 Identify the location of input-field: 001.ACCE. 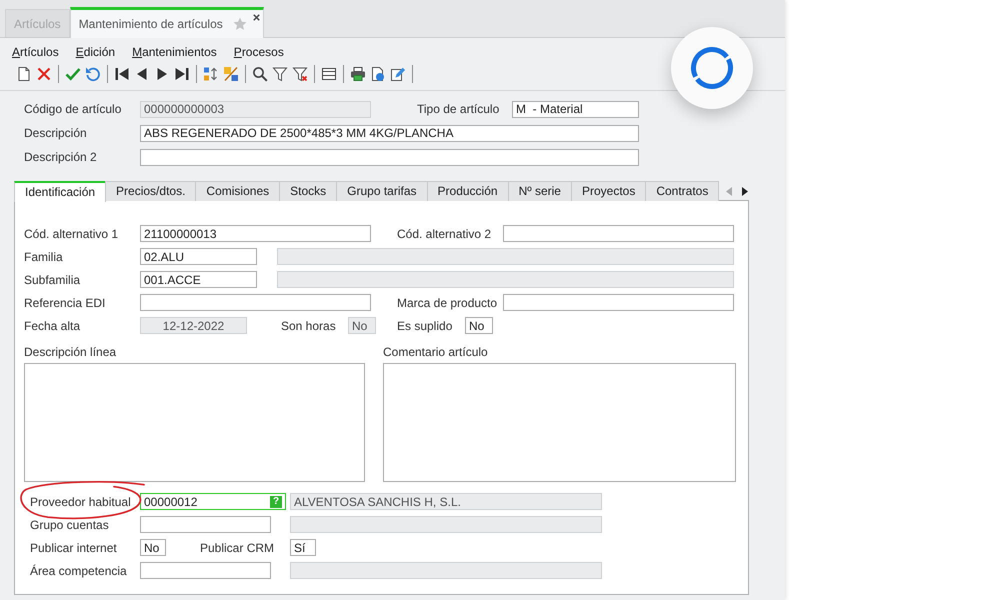
(198, 279).